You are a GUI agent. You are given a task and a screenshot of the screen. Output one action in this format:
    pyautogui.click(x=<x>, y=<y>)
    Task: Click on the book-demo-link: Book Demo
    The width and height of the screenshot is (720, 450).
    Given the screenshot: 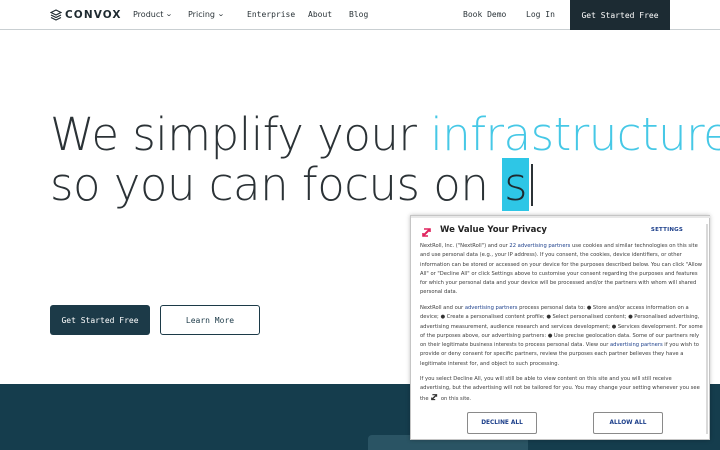 What is the action you would take?
    pyautogui.click(x=484, y=14)
    